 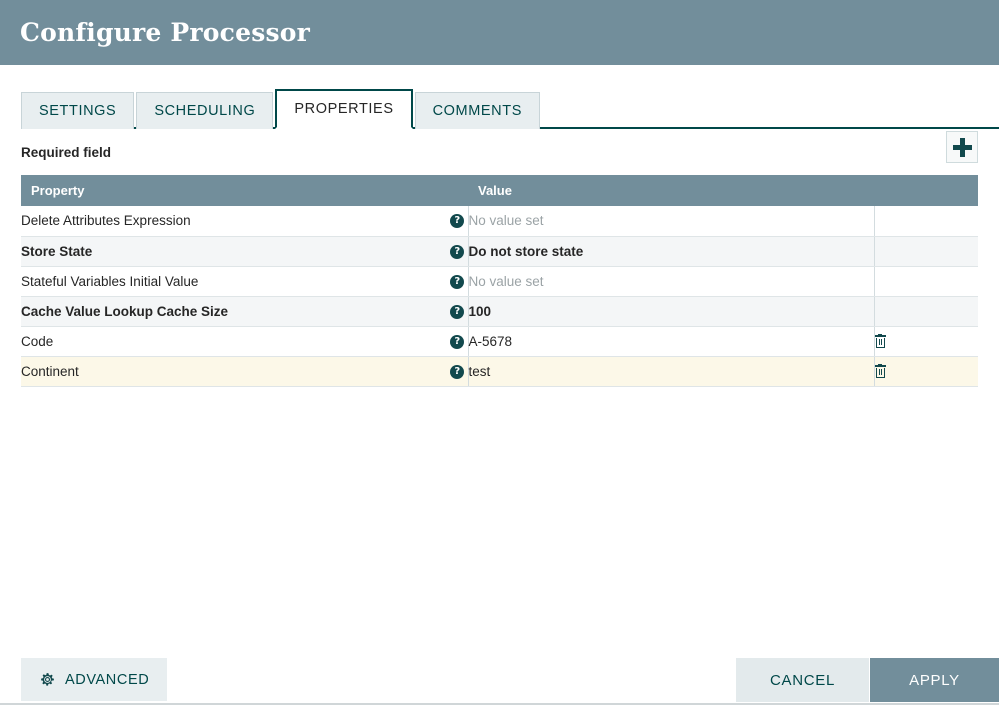 What do you see at coordinates (499, 32) in the screenshot?
I see `window-title-bar: Configure Processor` at bounding box center [499, 32].